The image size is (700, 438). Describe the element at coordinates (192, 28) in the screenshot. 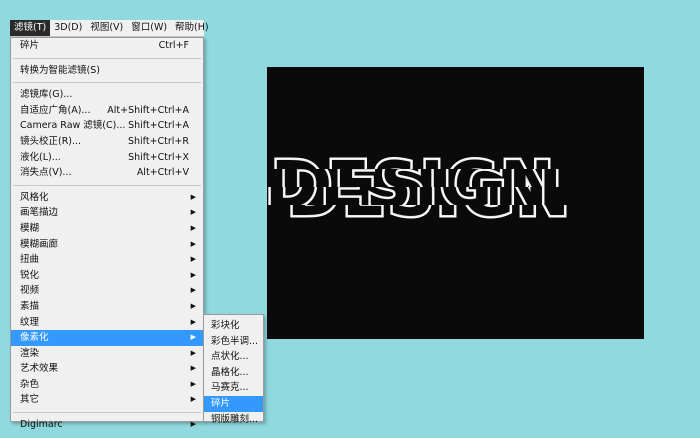

I see `menu-help: 帮助(H)` at that location.